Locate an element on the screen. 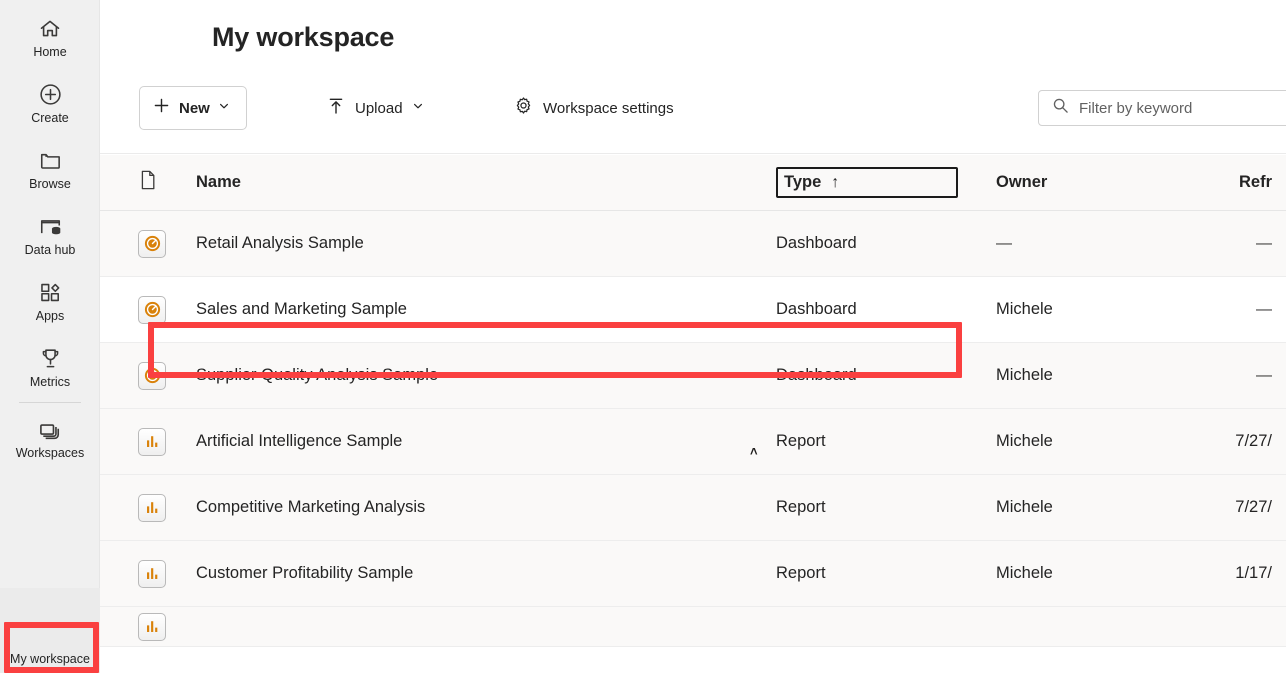 The height and width of the screenshot is (673, 1286). sidebar-item-browse: Browse is located at coordinates (50, 169).